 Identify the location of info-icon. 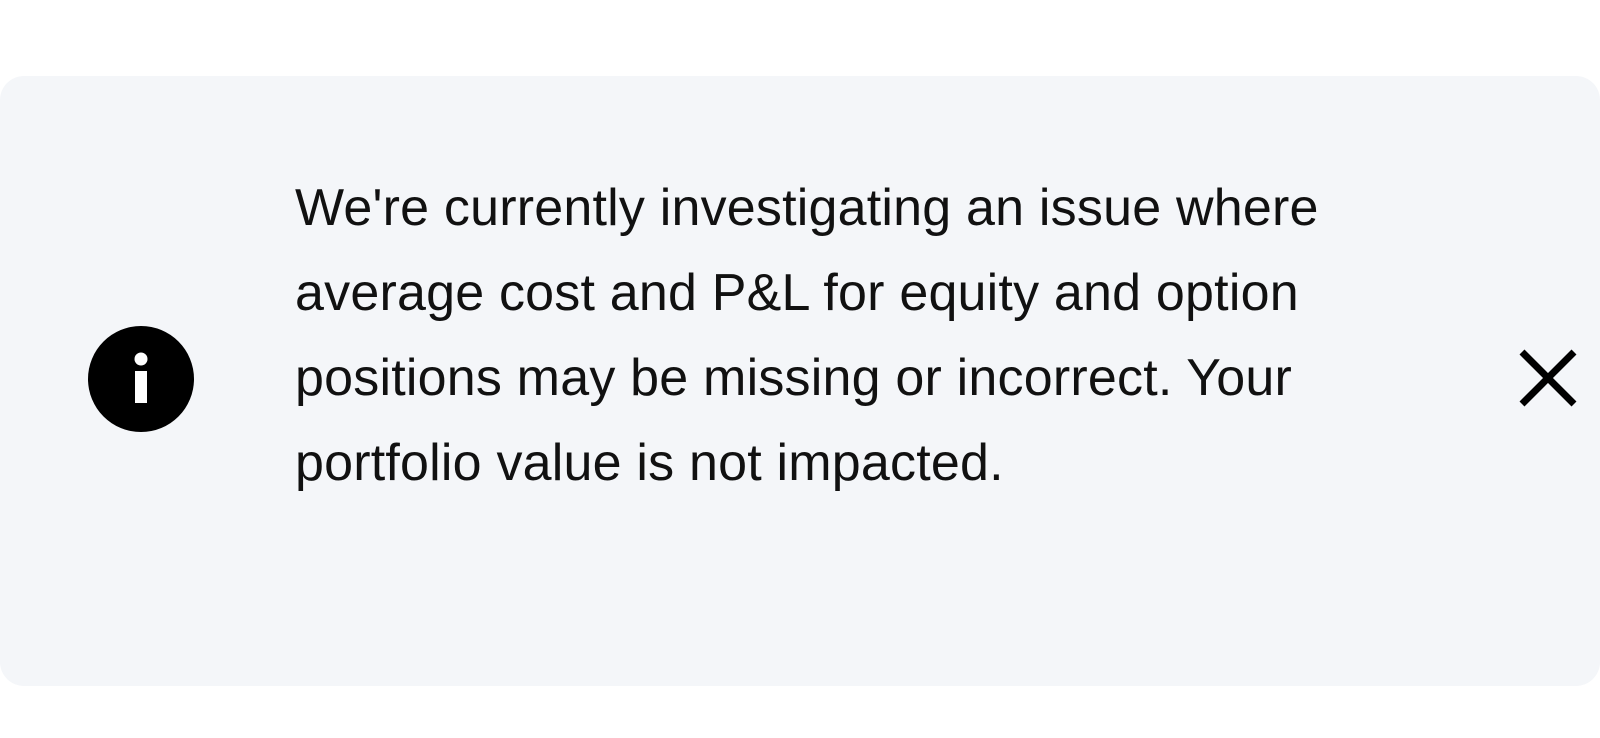
(141, 379).